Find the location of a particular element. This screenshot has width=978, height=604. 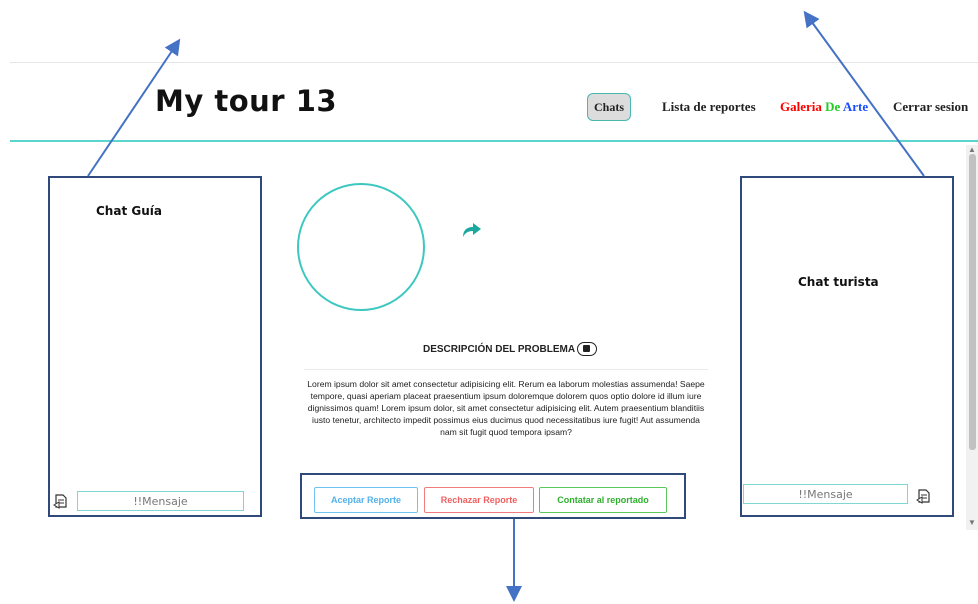

arrow-to-right-panel is located at coordinates (864, 93).